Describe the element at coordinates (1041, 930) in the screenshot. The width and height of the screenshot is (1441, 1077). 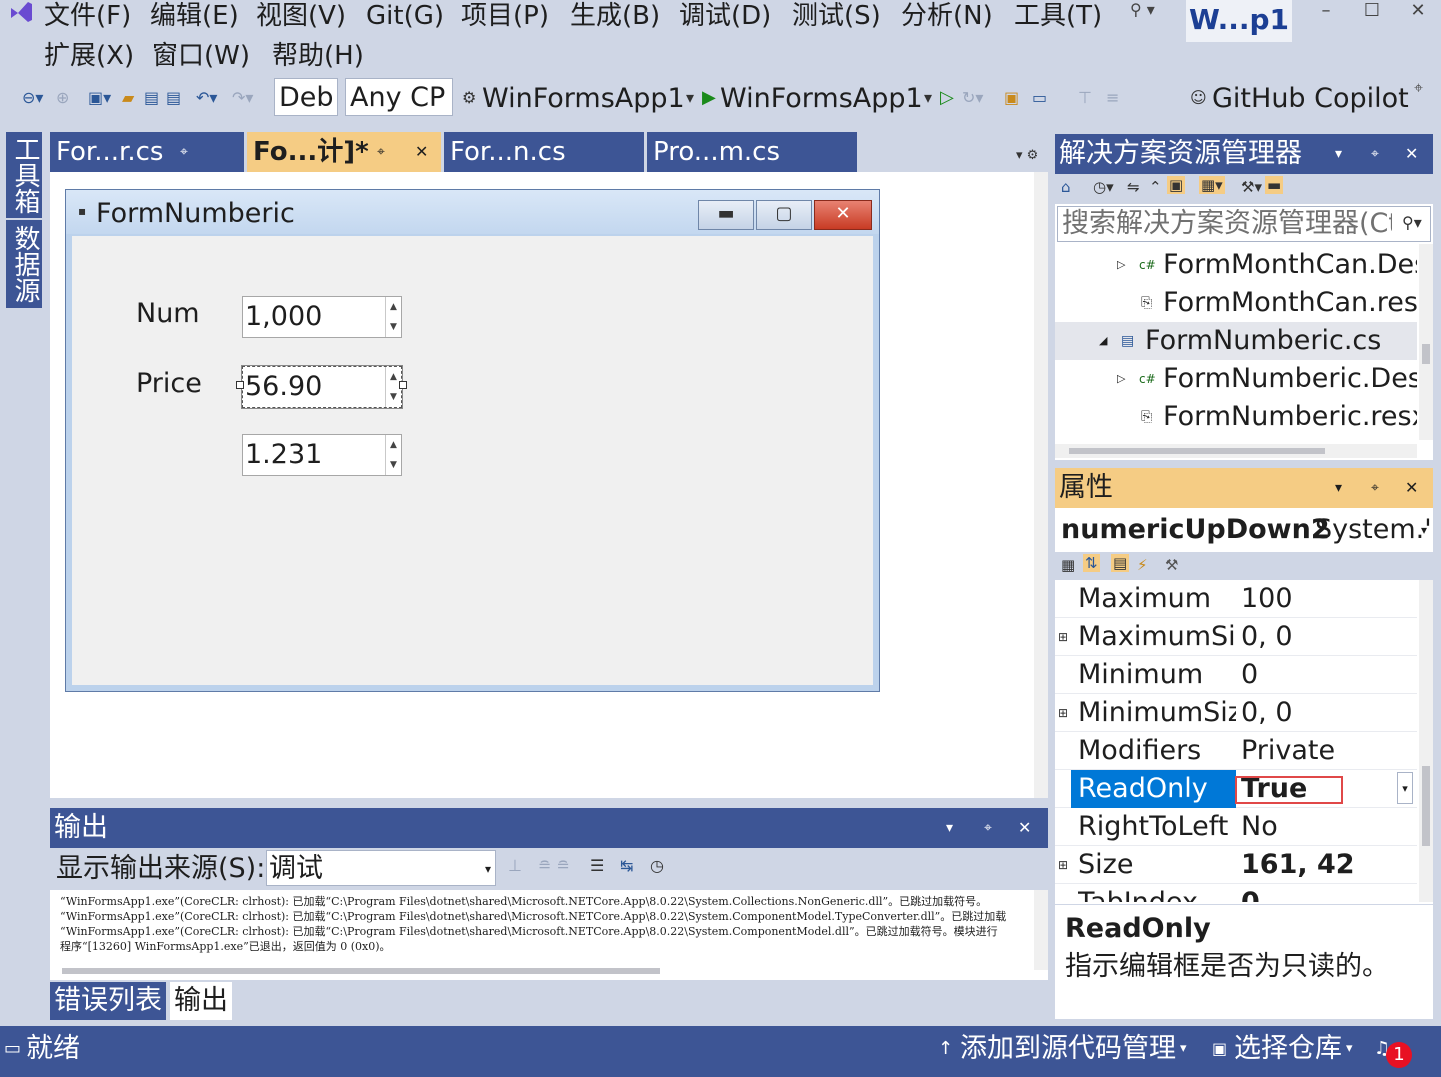
I see `output-scrollbar` at that location.